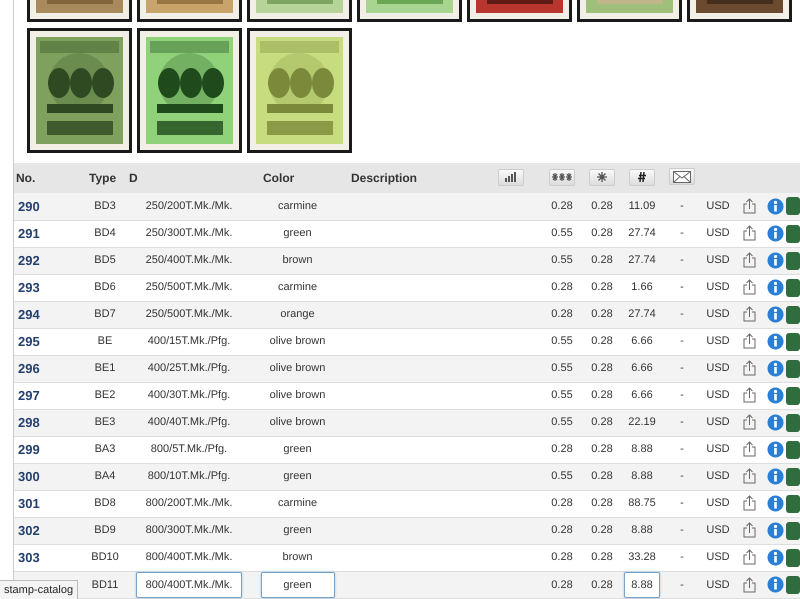 The width and height of the screenshot is (800, 599). Describe the element at coordinates (189, 557) in the screenshot. I see `denomination-cell: 800/400T.Mk./Mk.` at that location.